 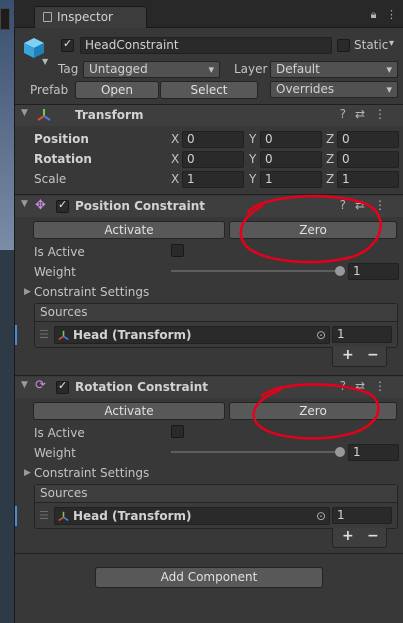 What do you see at coordinates (177, 431) in the screenshot?
I see `rotation-is-active-checkbox` at bounding box center [177, 431].